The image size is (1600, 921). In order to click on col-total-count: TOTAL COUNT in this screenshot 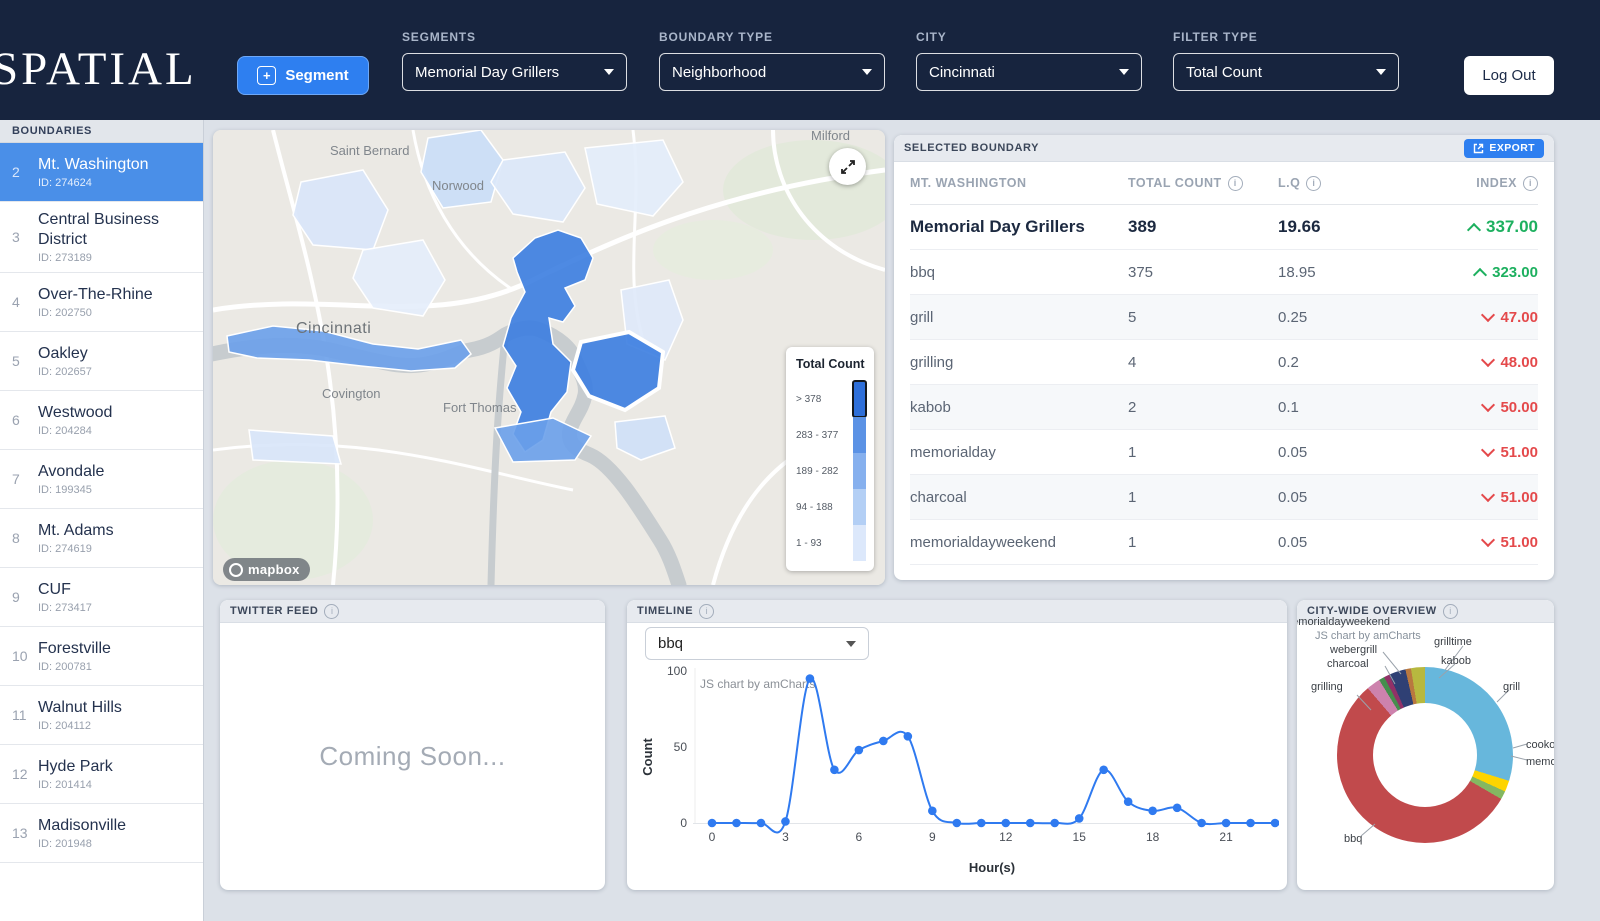, I will do `click(1203, 183)`.